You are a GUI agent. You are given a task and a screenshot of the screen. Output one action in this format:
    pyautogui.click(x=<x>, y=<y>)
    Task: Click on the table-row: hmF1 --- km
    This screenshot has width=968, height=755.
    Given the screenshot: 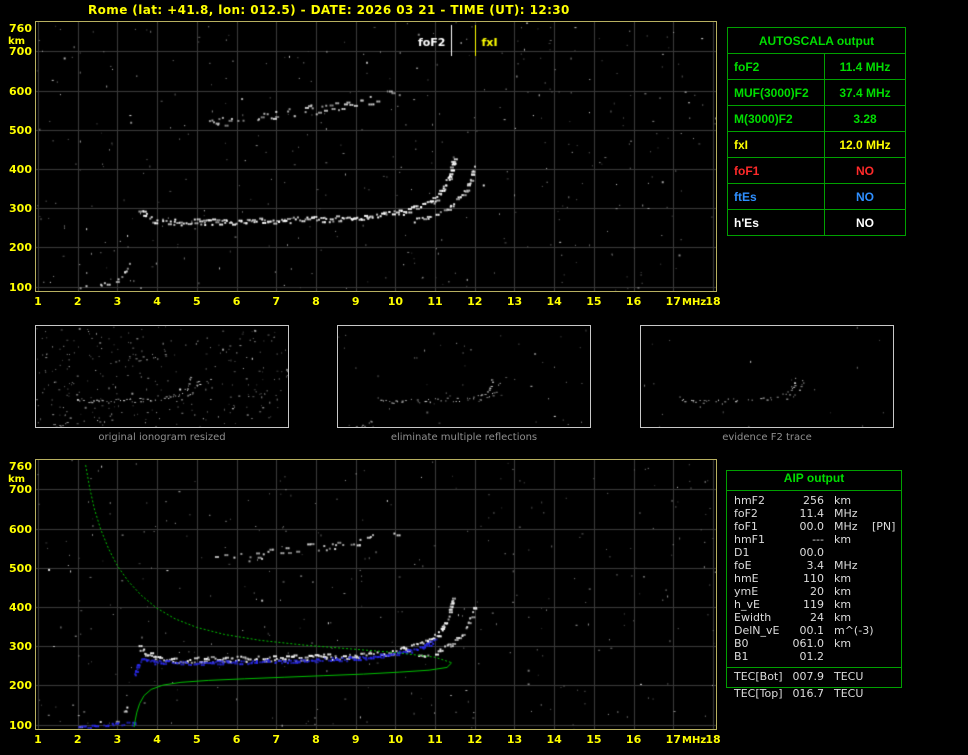 What is the action you would take?
    pyautogui.click(x=817, y=539)
    